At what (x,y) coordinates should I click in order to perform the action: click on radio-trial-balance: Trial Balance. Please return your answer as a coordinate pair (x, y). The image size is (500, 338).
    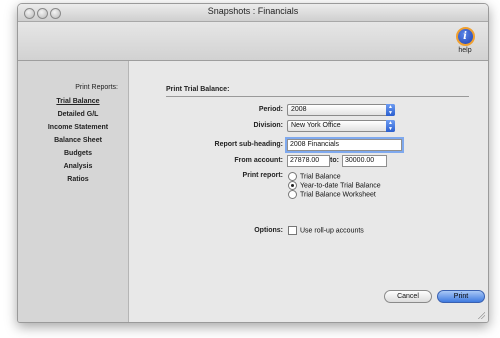
    Looking at the image, I should click on (314, 176).